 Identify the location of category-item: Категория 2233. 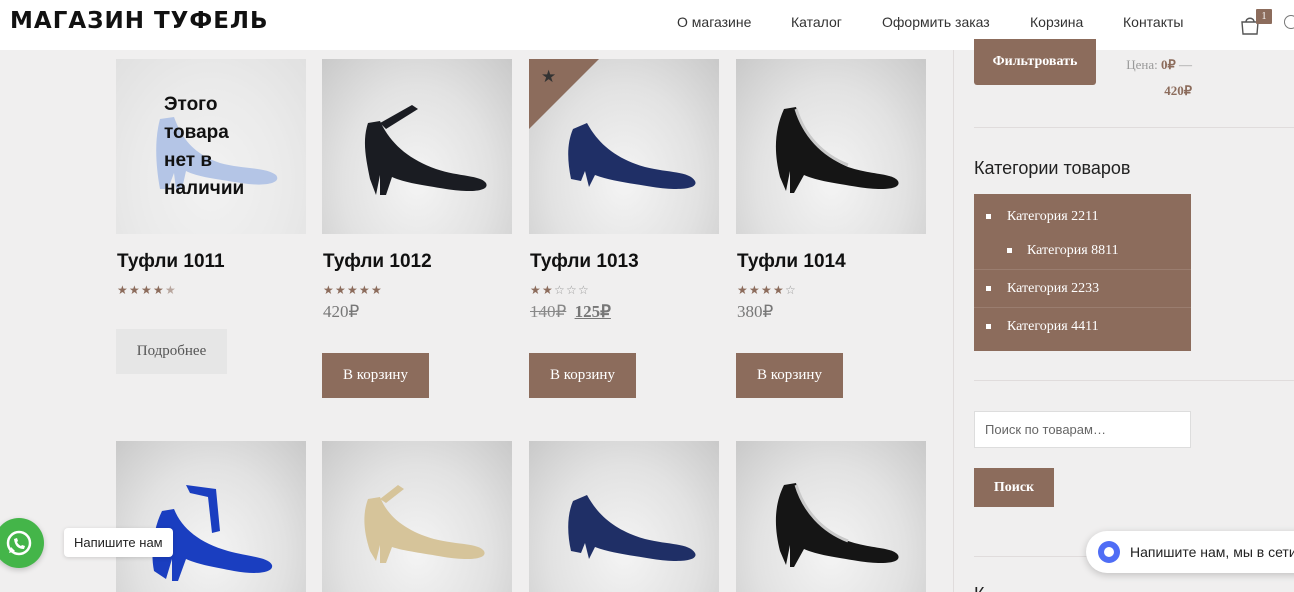
(1053, 289).